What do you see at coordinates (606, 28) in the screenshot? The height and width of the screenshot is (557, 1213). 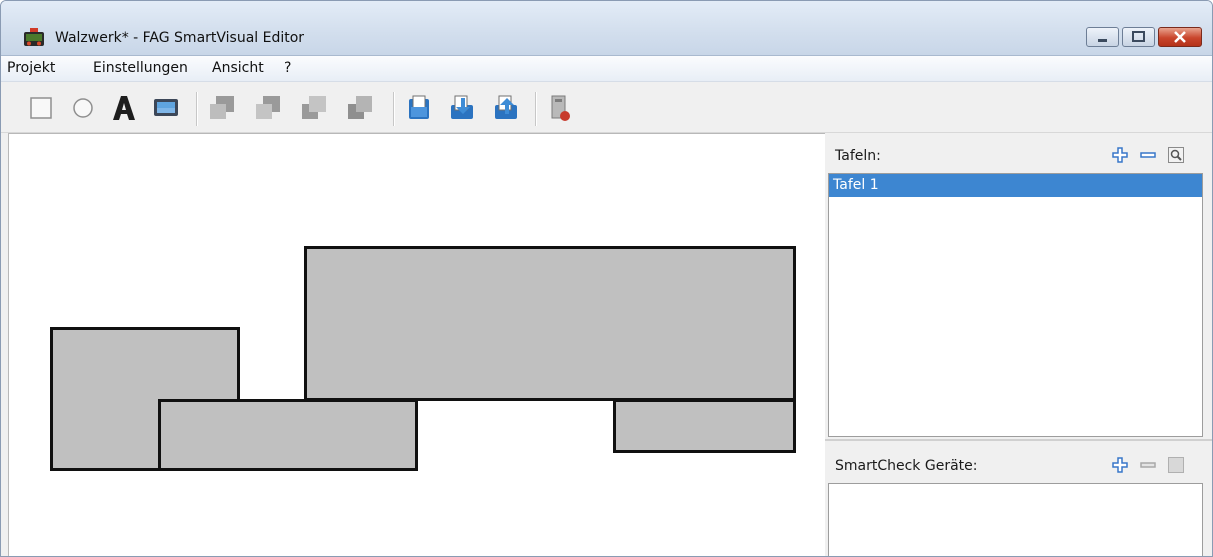 I see `title-bar: Walzwerk* - FAG SmartVisual Editor` at bounding box center [606, 28].